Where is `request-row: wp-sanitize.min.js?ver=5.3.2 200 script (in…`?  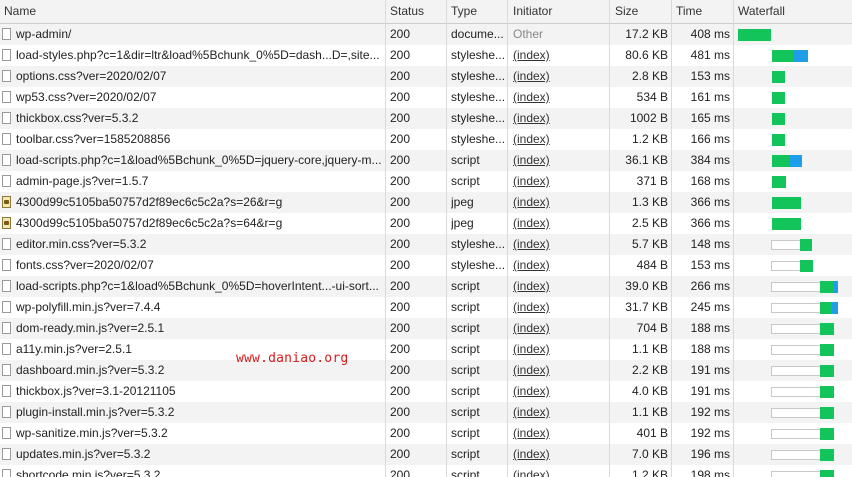 request-row: wp-sanitize.min.js?ver=5.3.2 200 script (in… is located at coordinates (426, 433).